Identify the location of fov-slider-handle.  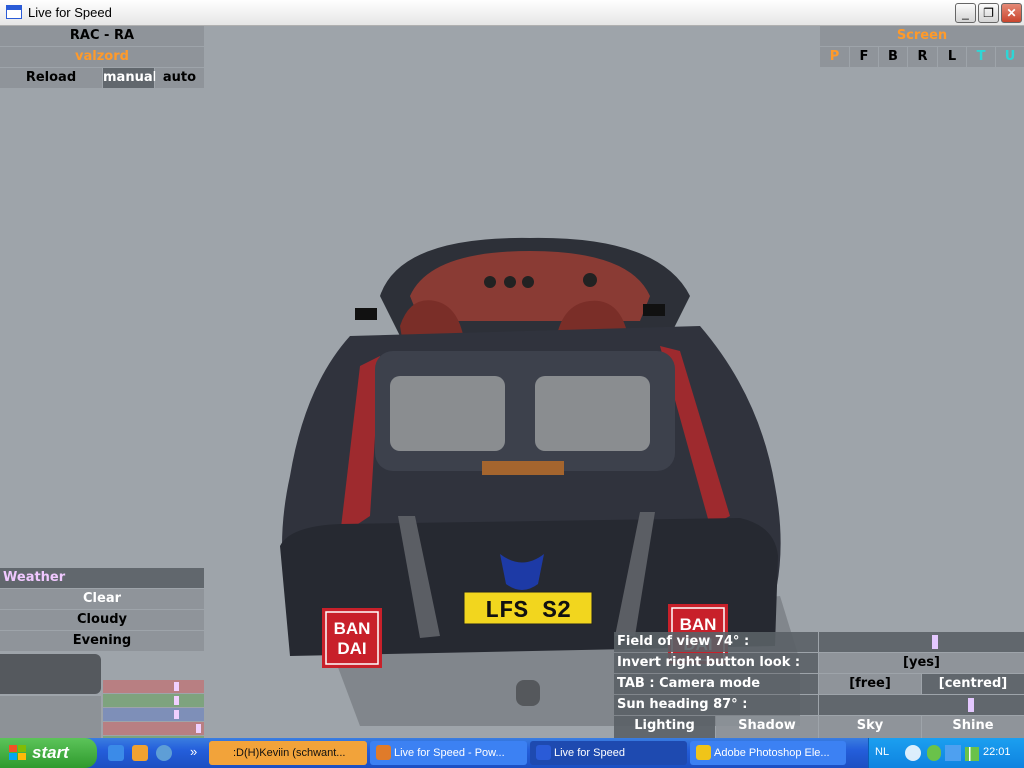
(935, 642).